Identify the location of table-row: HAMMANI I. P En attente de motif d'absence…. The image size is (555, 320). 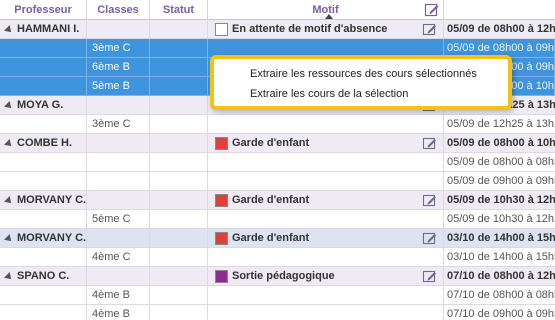
(277, 29).